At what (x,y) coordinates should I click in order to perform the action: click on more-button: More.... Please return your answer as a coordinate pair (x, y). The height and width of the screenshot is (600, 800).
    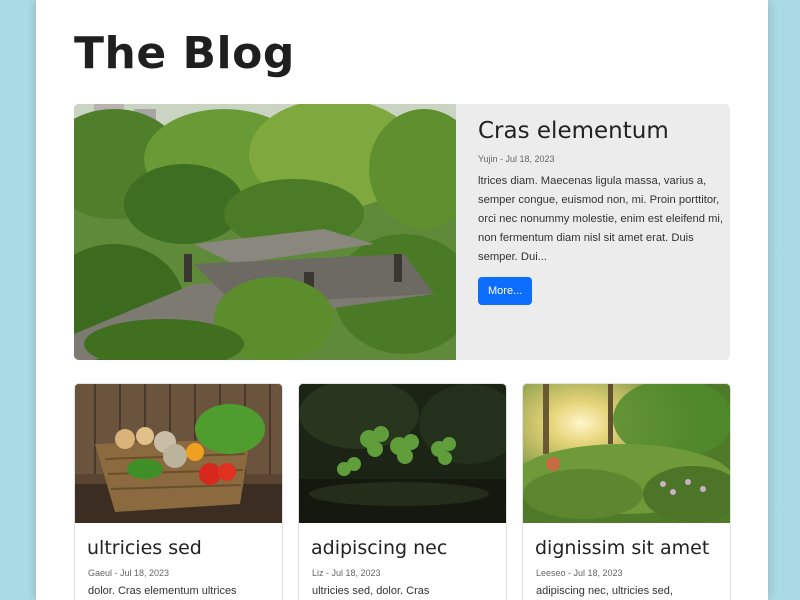
    Looking at the image, I should click on (505, 291).